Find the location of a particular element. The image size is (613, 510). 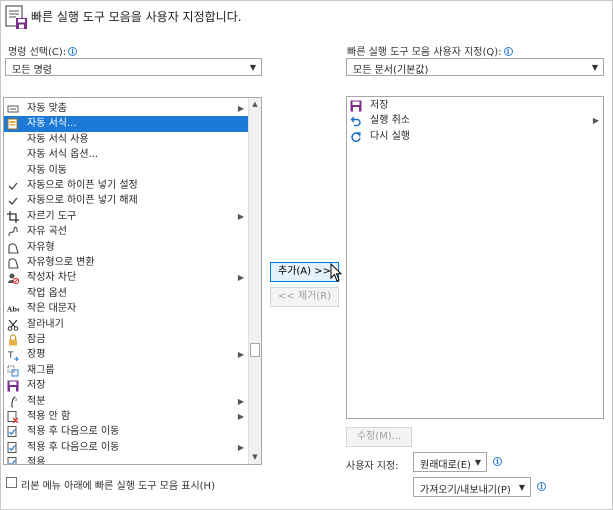

list-item: Abc 작은 대문자 is located at coordinates (126, 308).